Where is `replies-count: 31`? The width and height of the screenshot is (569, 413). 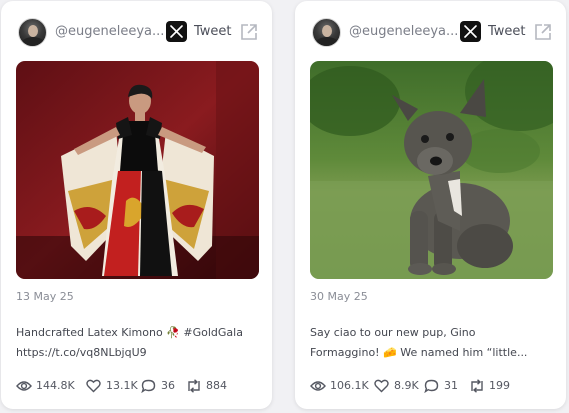 replies-count: 31 is located at coordinates (451, 385).